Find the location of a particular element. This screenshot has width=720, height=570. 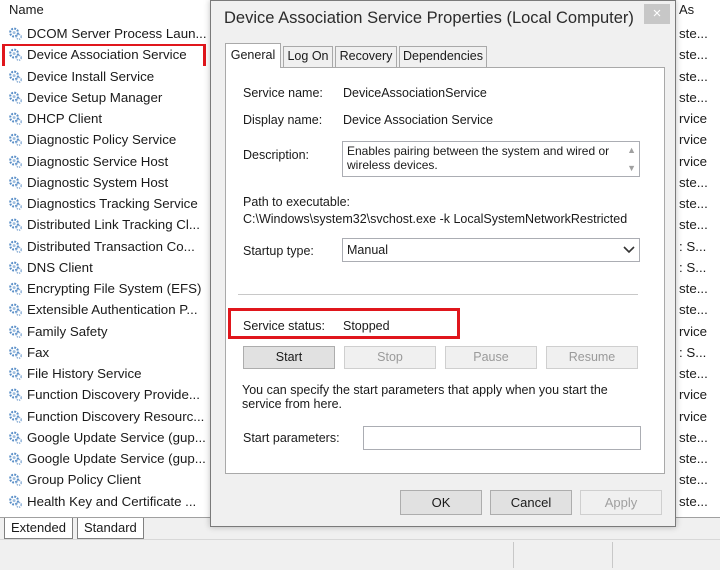

service-row: Diagnostics Tracking Service is located at coordinates (105, 203).